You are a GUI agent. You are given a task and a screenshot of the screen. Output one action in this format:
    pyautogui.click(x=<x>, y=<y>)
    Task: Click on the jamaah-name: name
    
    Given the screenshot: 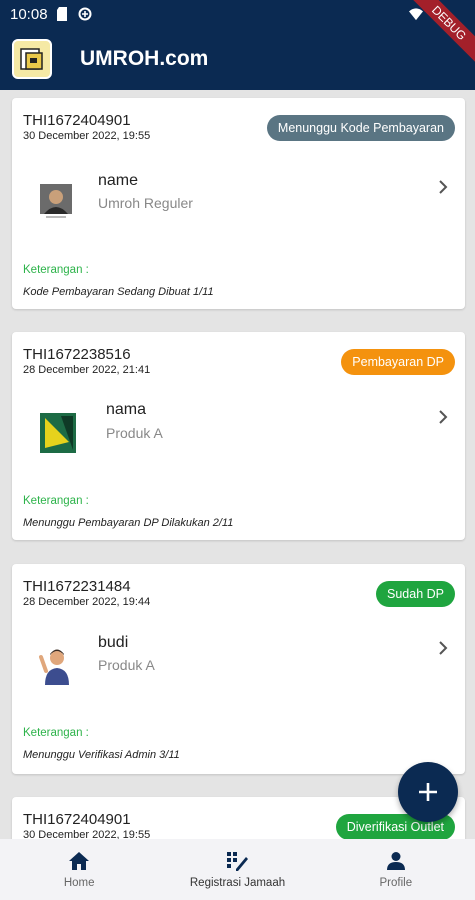 What is the action you would take?
    pyautogui.click(x=118, y=180)
    